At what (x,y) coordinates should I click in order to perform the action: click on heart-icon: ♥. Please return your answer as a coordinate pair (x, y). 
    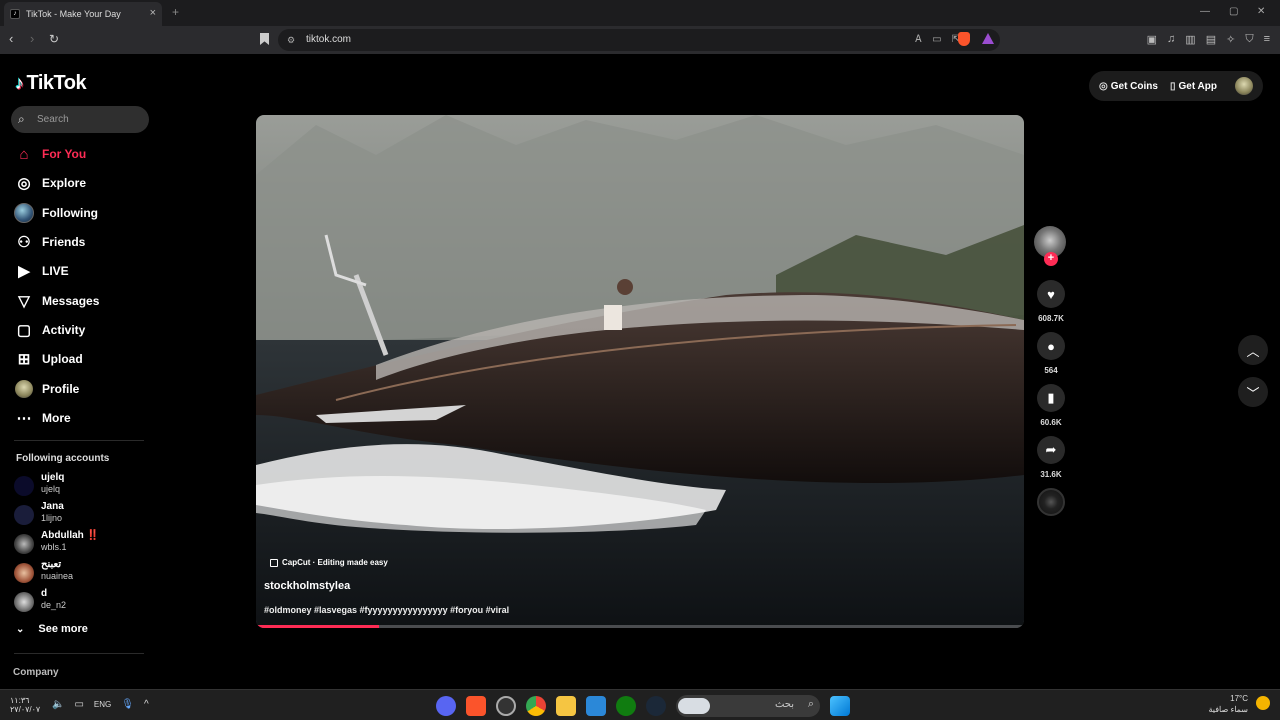
    Looking at the image, I should click on (1051, 294).